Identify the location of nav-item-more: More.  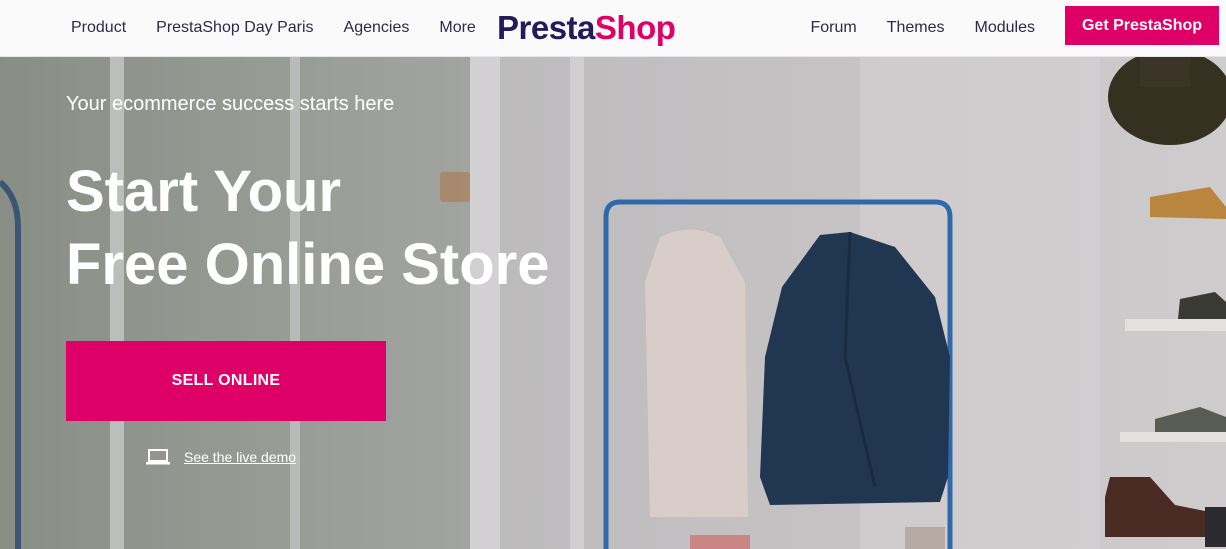
(457, 28).